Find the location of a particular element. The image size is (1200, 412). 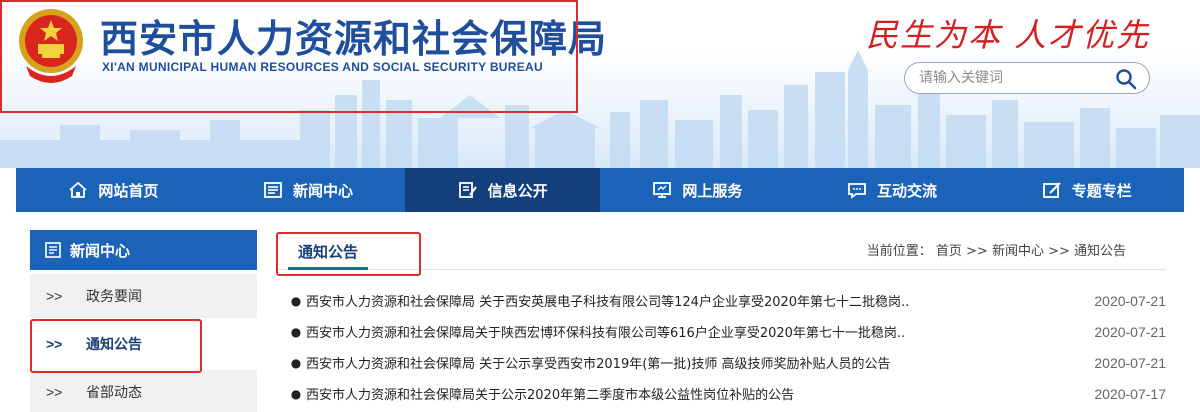

news-date: 2020-07-17 is located at coordinates (1130, 393).